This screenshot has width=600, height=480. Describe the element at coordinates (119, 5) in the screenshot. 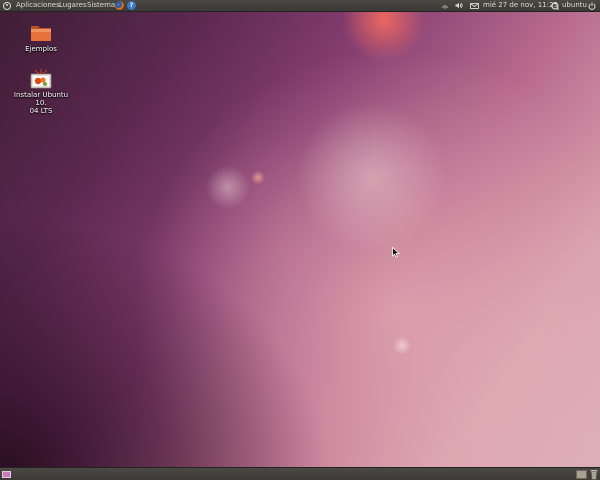

I see `firefox-launcher-icon` at that location.